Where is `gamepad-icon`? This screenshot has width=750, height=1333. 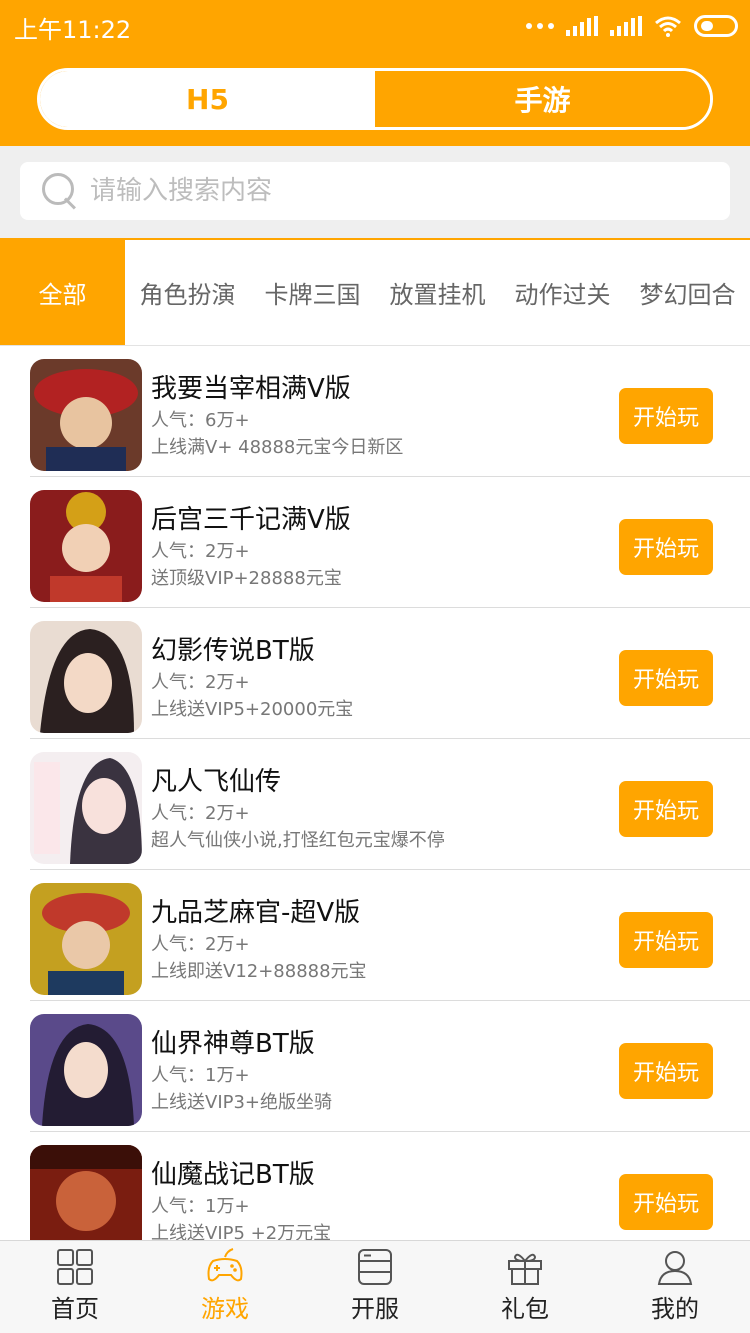 gamepad-icon is located at coordinates (225, 1267).